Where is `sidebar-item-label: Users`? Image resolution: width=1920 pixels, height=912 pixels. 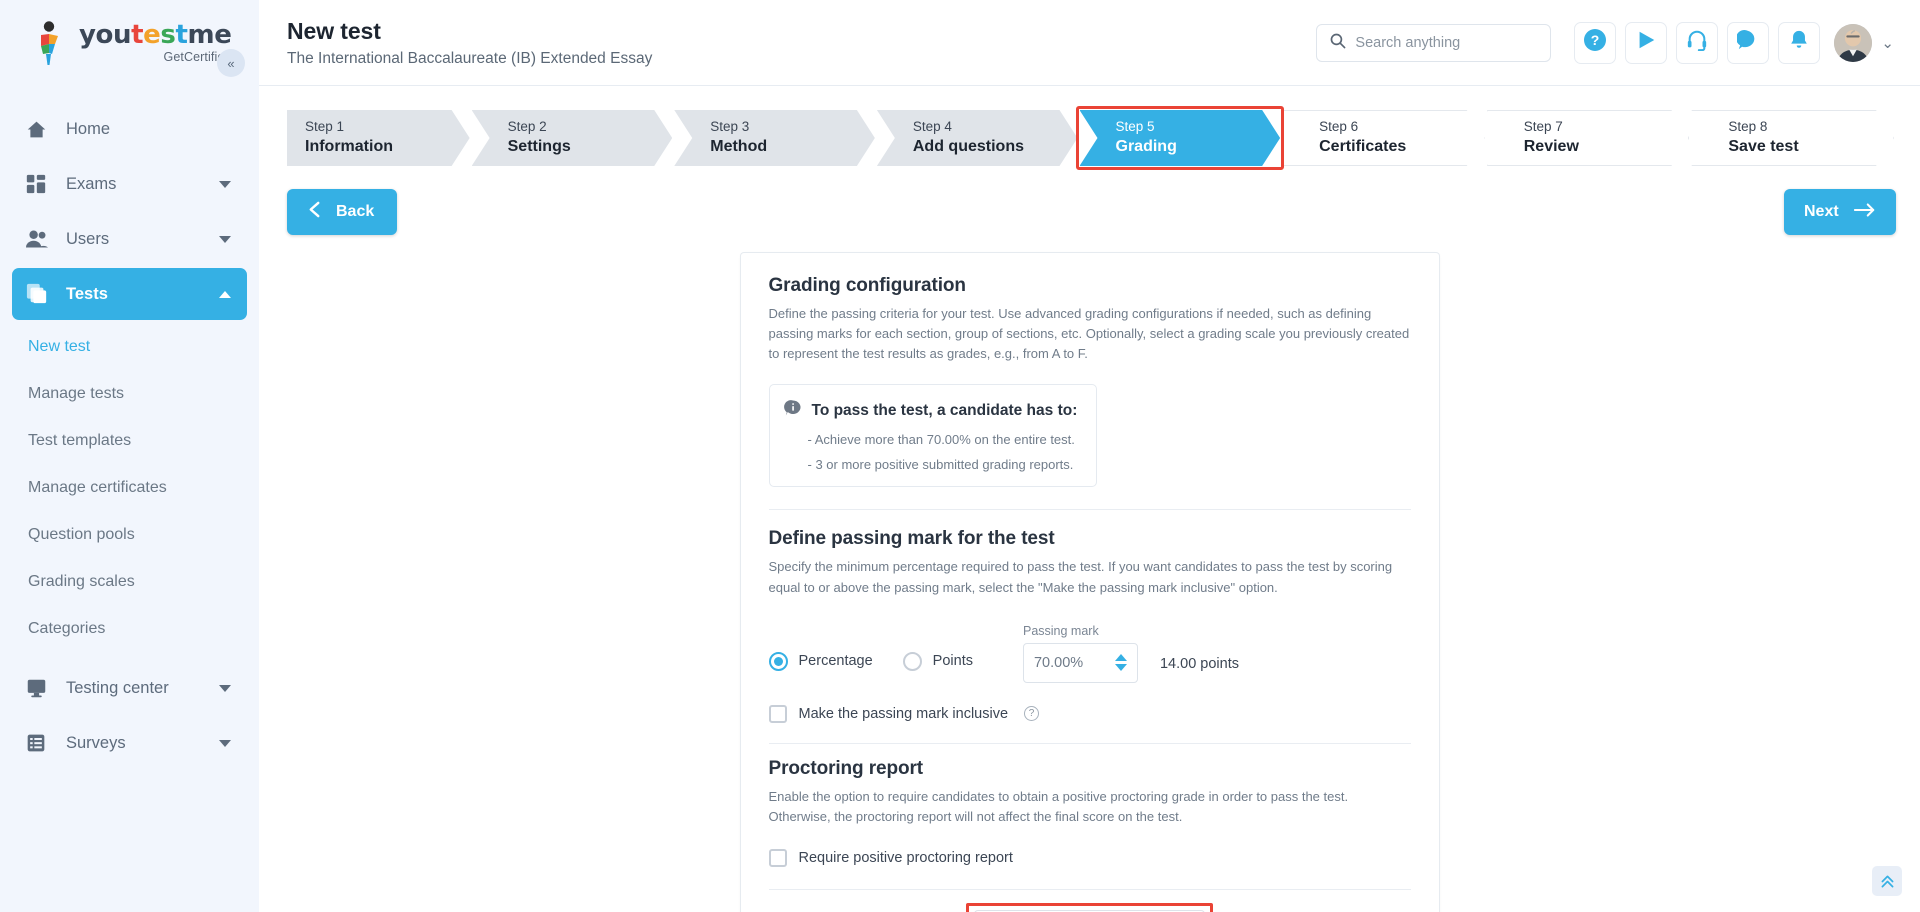 sidebar-item-label: Users is located at coordinates (88, 238).